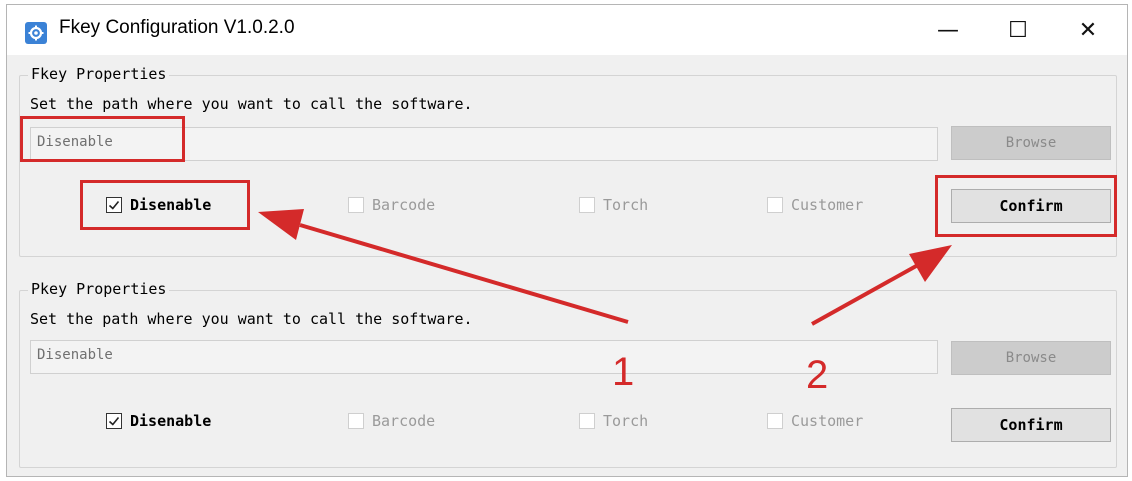  I want to click on step-number-1: 1, so click(623, 372).